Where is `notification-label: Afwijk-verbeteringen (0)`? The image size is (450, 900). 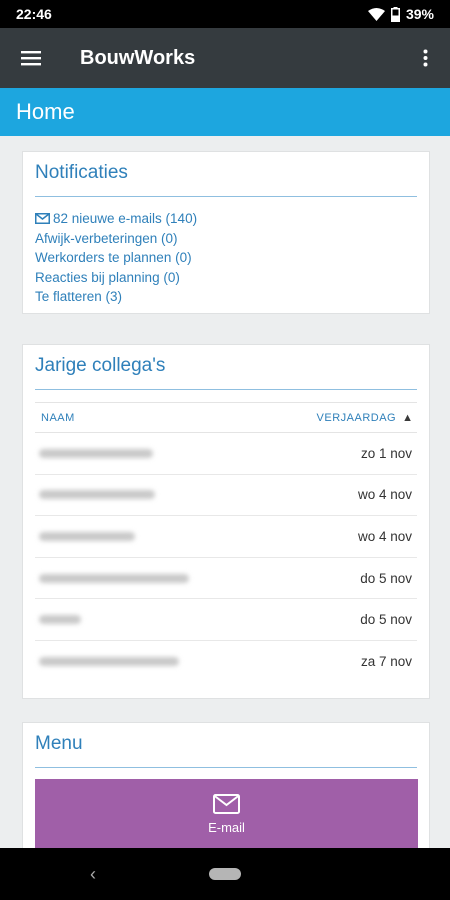 notification-label: Afwijk-verbeteringen (0) is located at coordinates (106, 238).